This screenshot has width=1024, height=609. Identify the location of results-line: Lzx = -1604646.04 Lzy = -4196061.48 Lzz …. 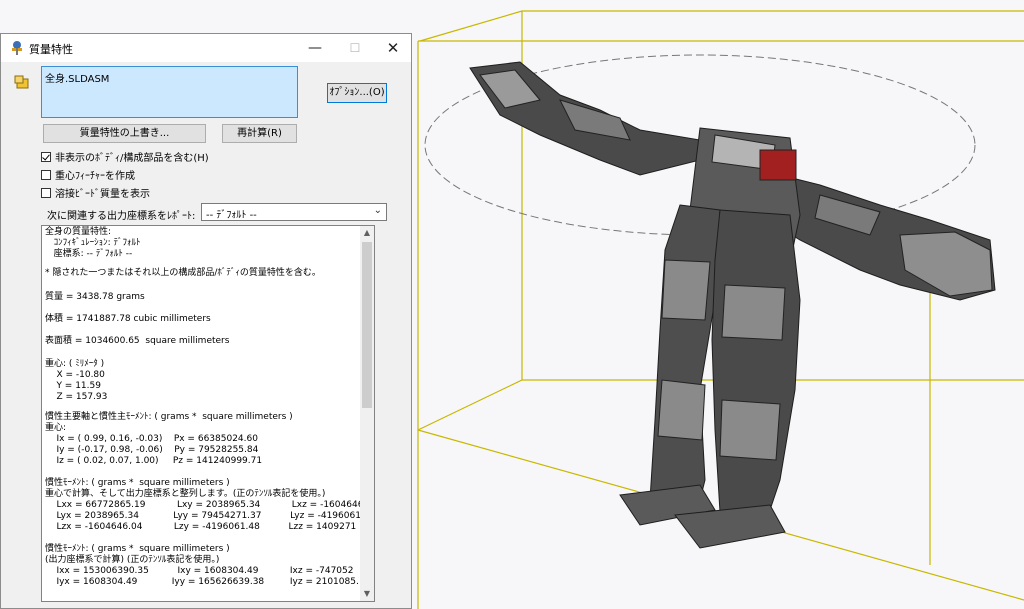
(201, 527).